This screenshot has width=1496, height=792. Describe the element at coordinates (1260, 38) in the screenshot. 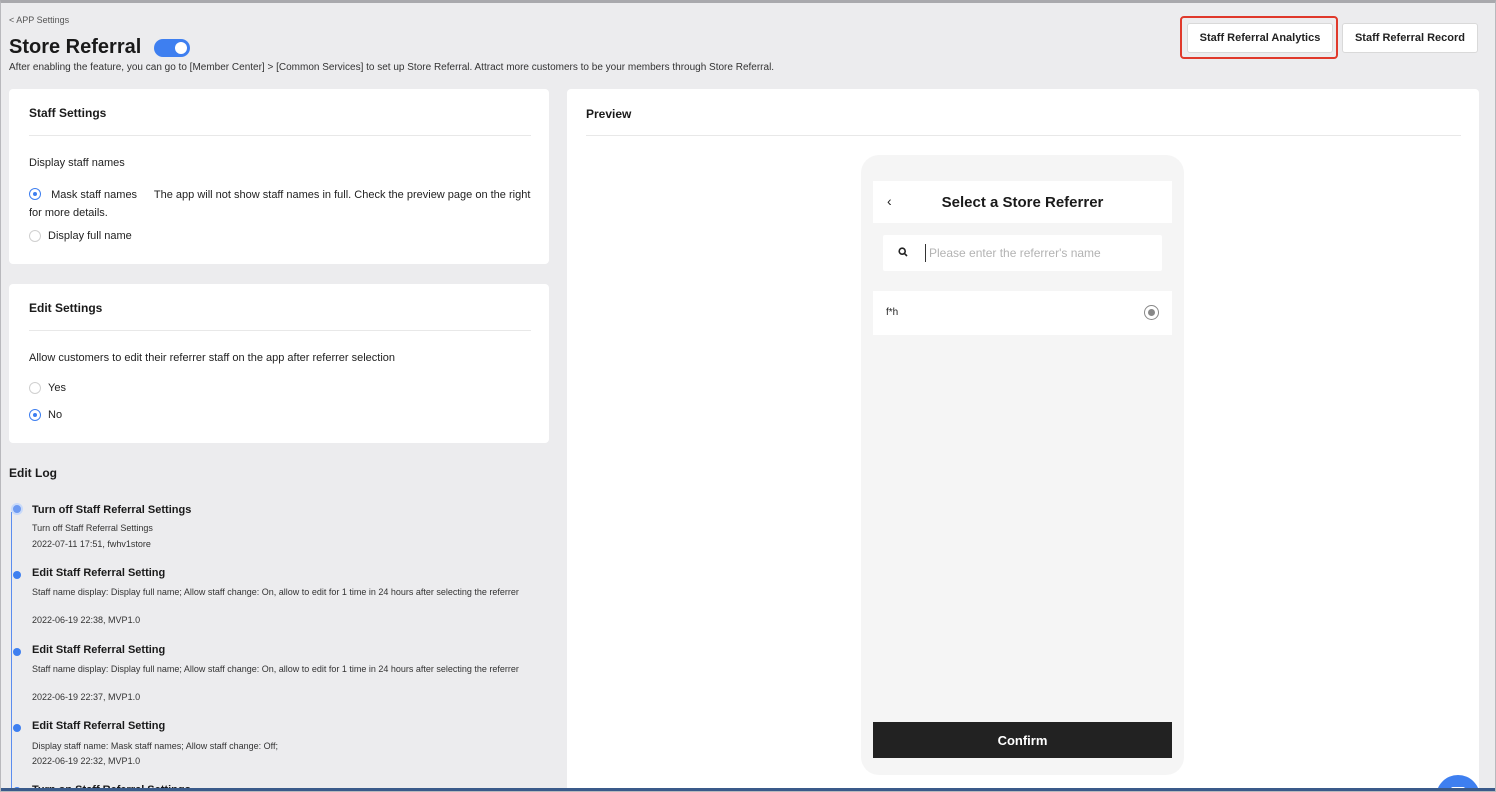

I see `staff-referral-analytics-button: Staff Referral Analytics` at that location.